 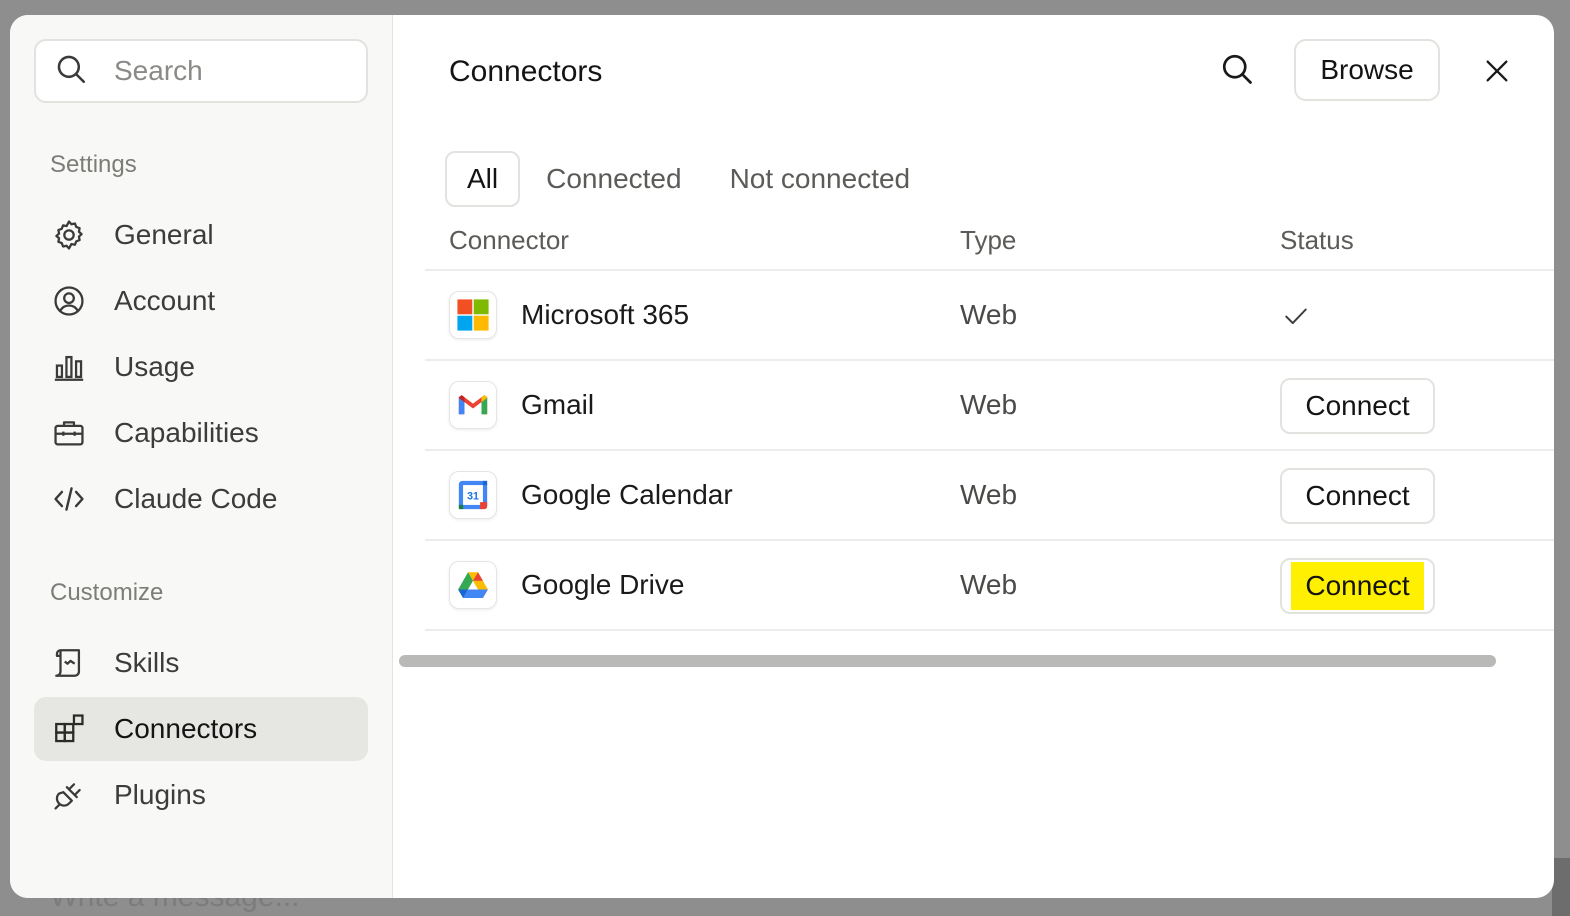 I want to click on sidebar-item-usage: Usage, so click(x=201, y=367).